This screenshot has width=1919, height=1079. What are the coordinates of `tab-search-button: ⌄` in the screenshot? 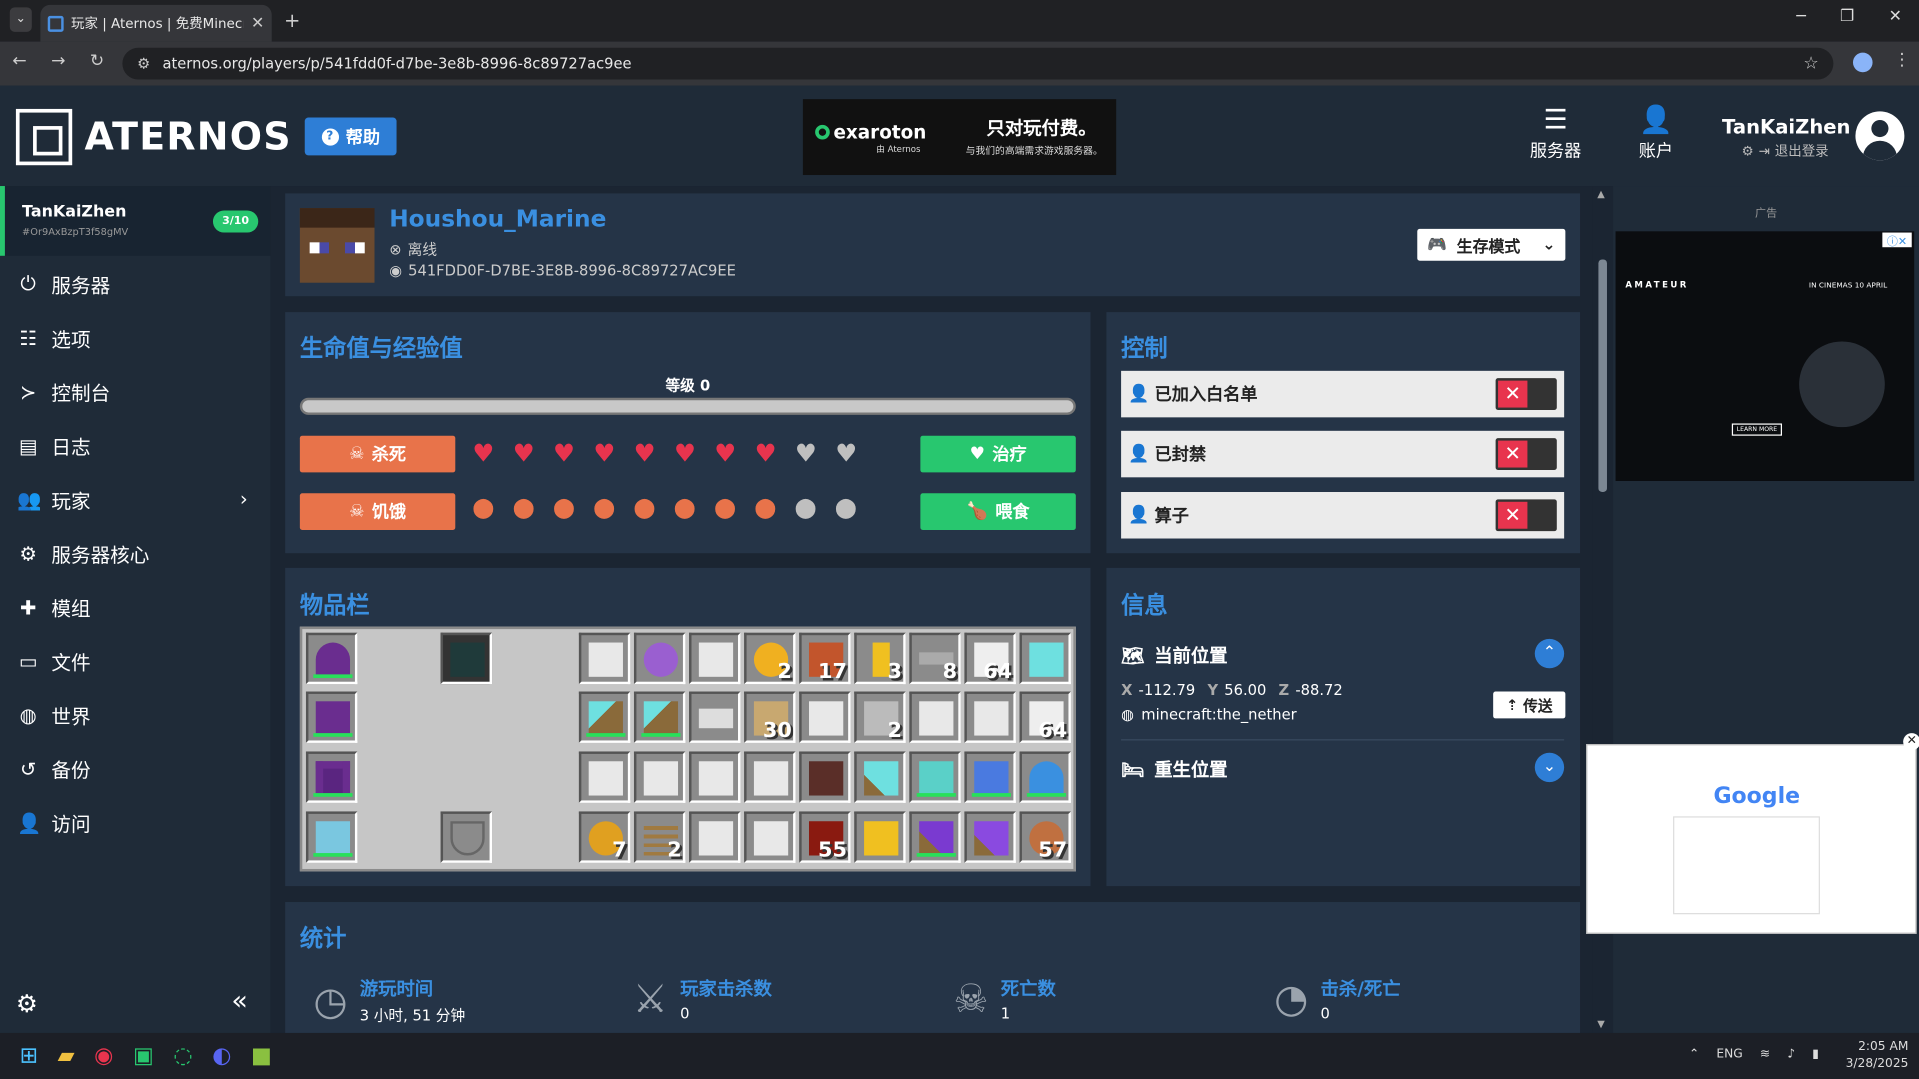 It's located at (20, 19).